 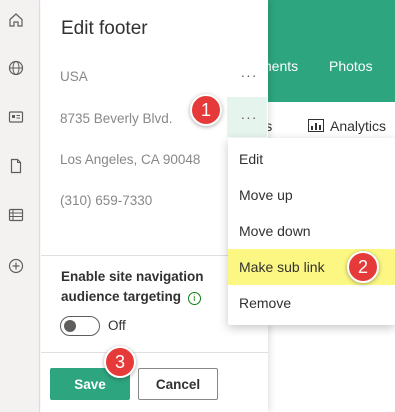 What do you see at coordinates (358, 126) in the screenshot?
I see `analytics-label: Analytics` at bounding box center [358, 126].